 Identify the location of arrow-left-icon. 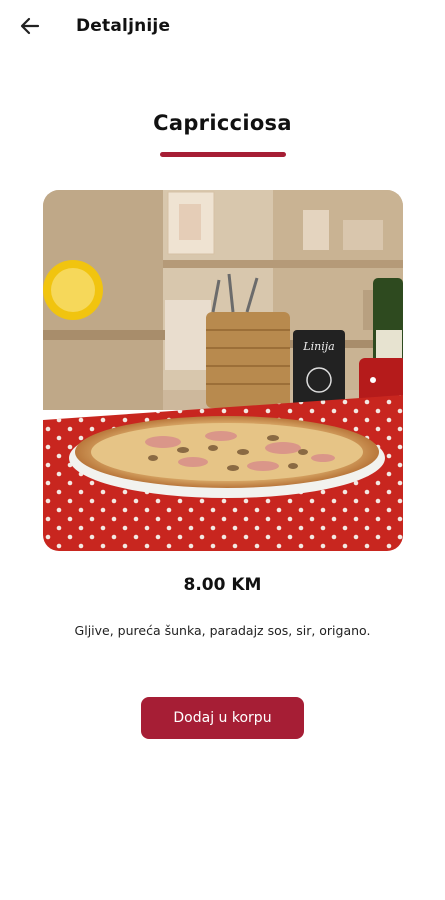
(30, 28).